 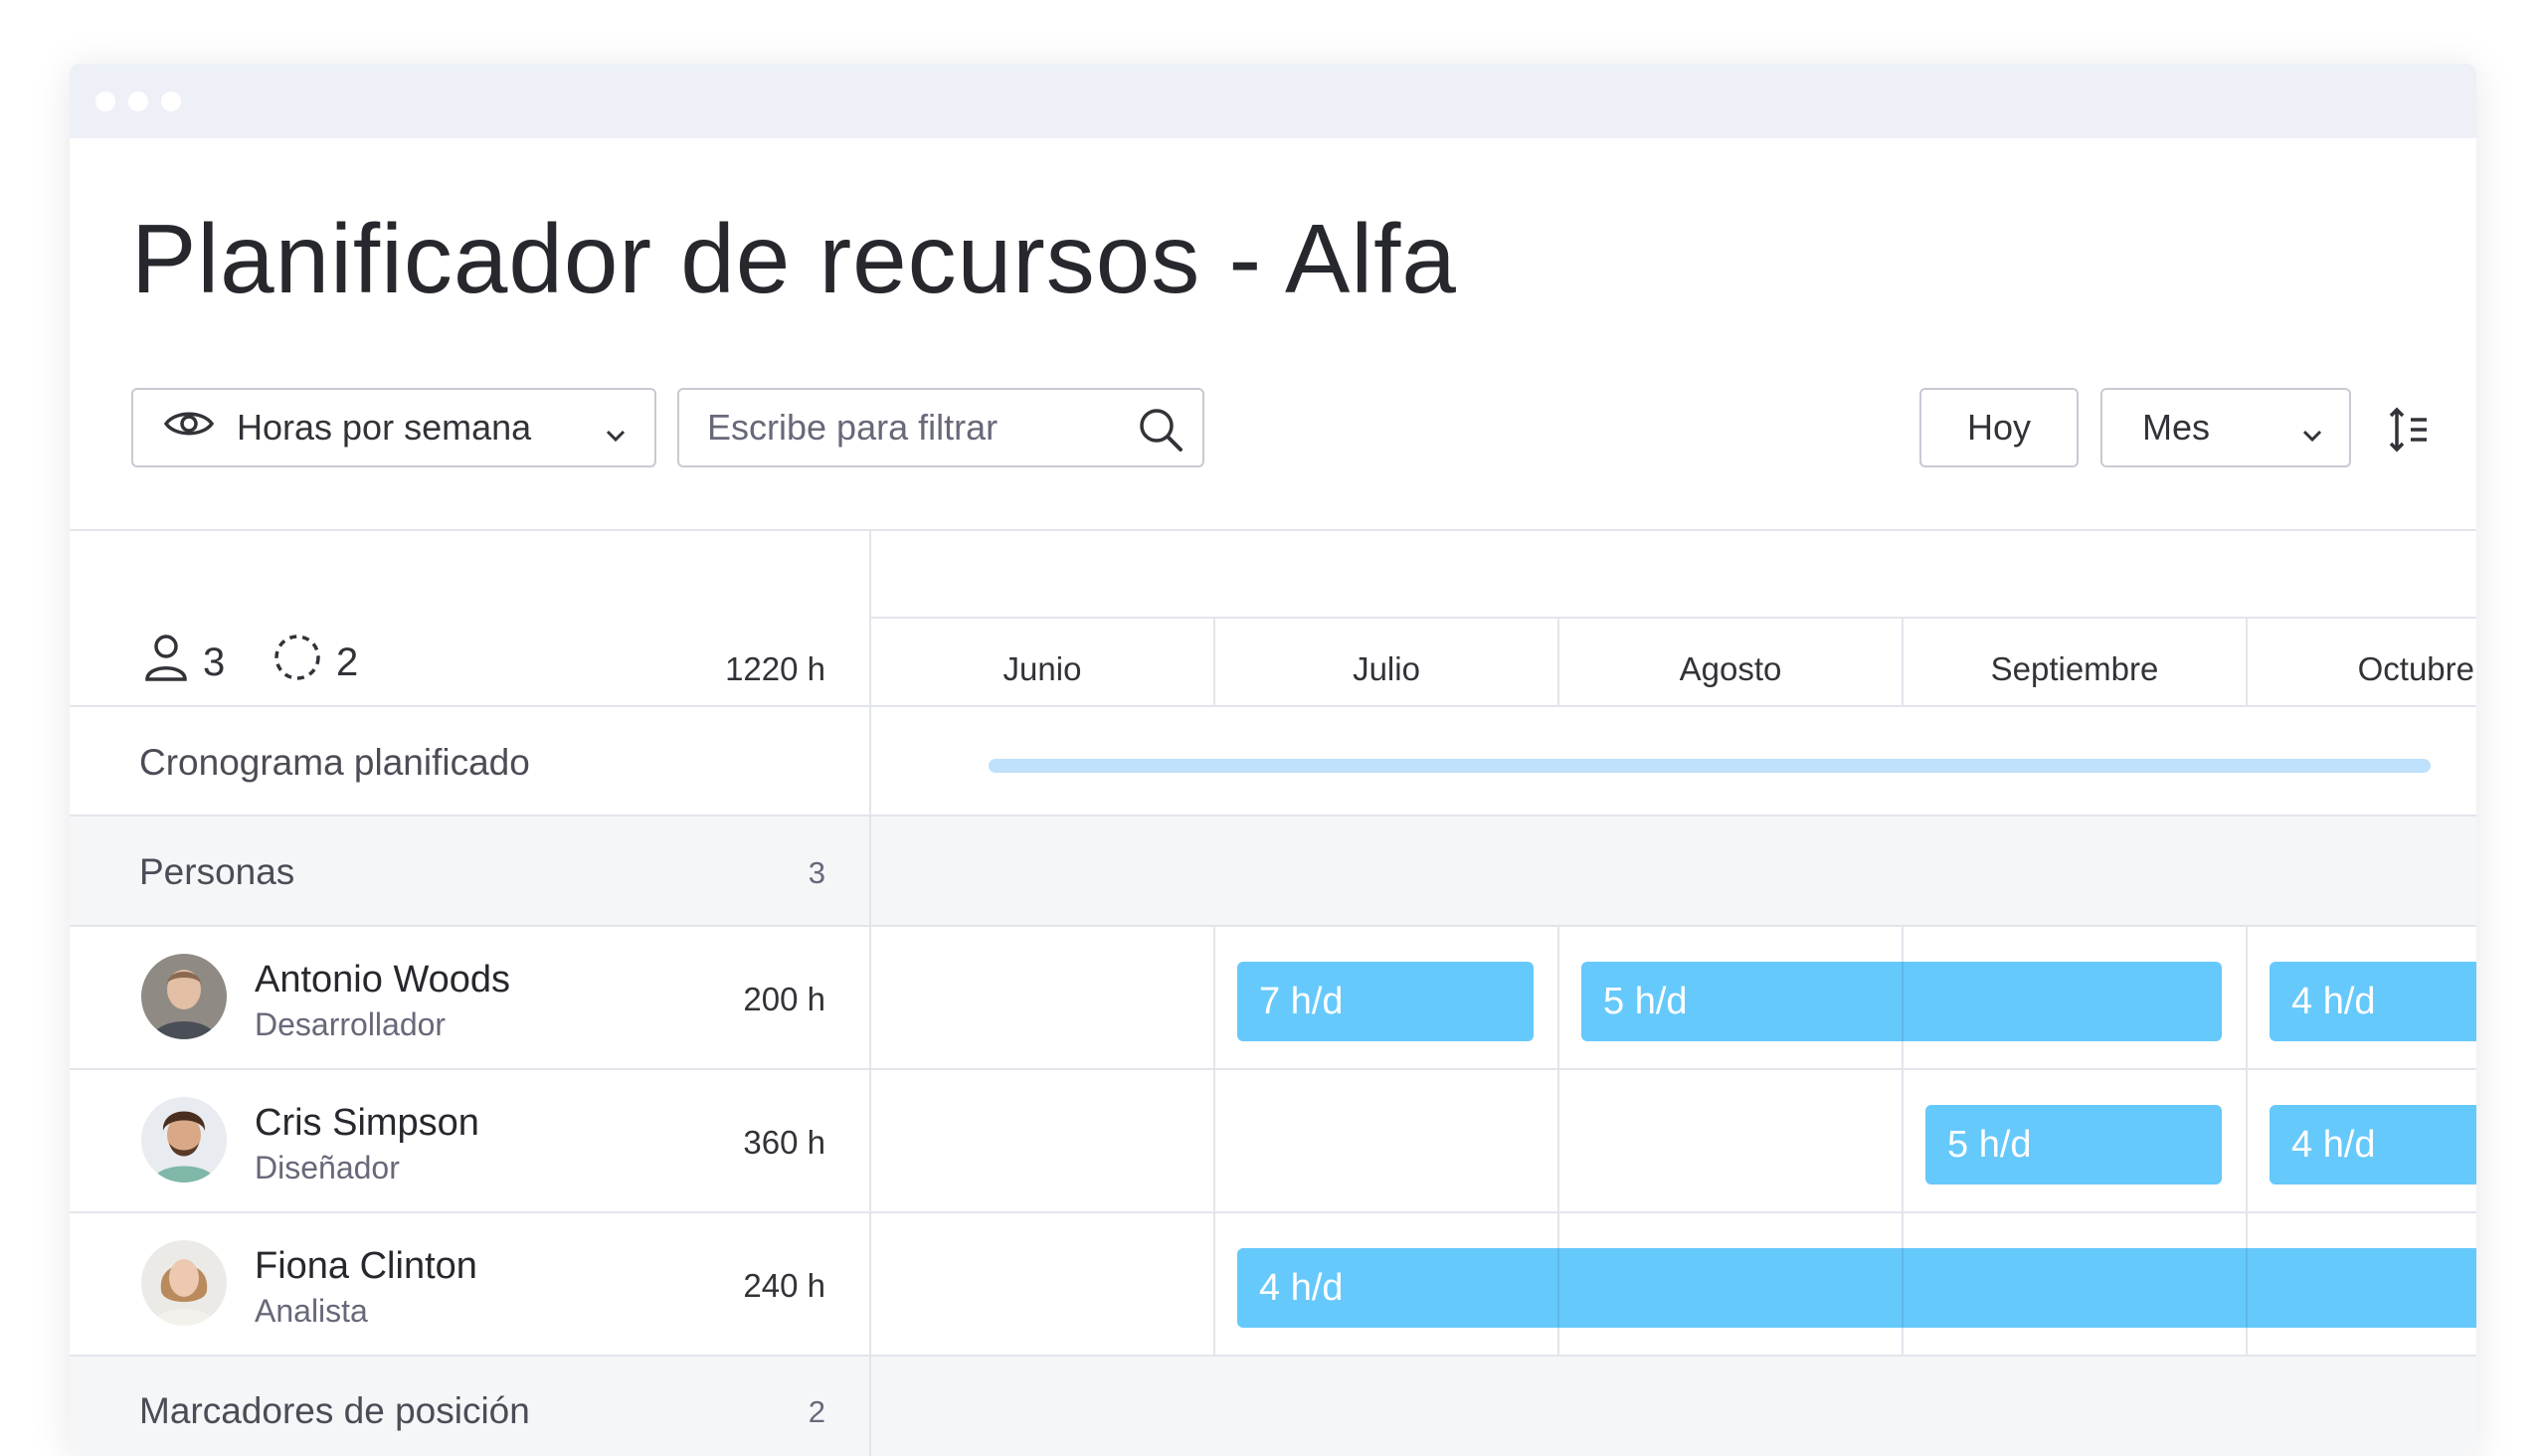 What do you see at coordinates (906, 428) in the screenshot?
I see `filter-input` at bounding box center [906, 428].